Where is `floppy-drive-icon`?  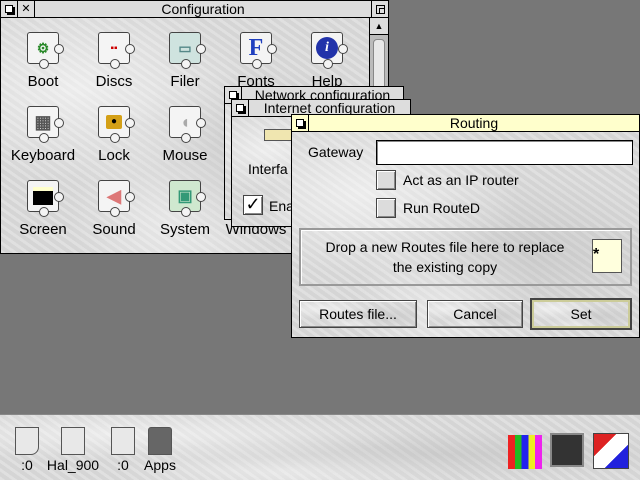
floppy-drive-icon is located at coordinates (123, 441).